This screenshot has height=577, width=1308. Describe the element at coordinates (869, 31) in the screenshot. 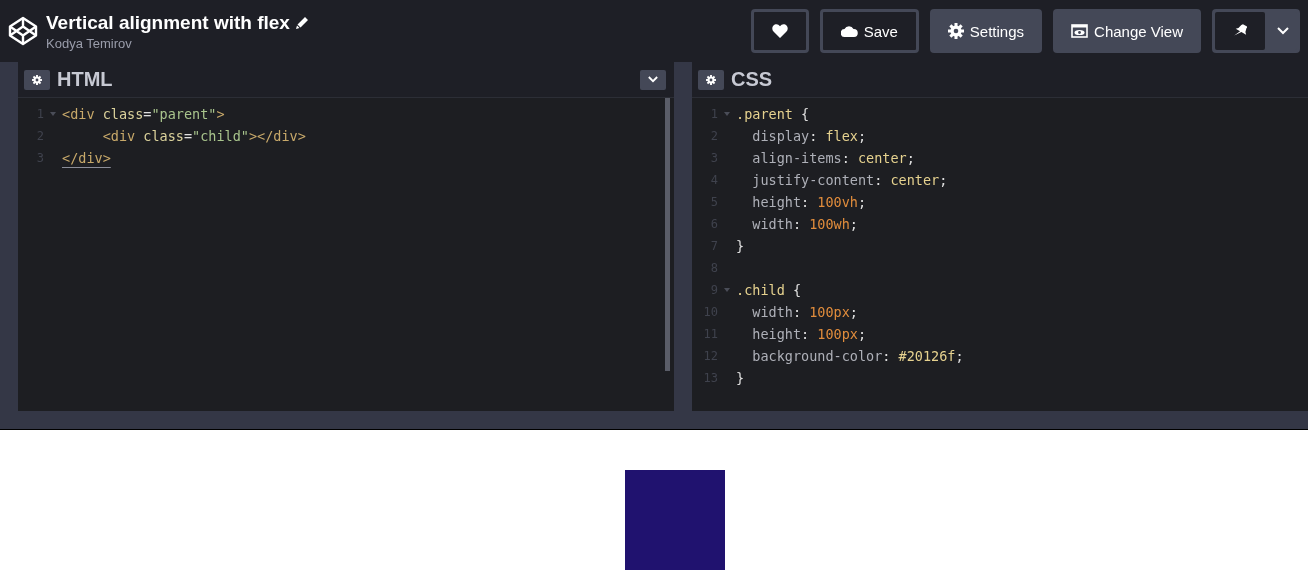

I see `save-button: Save` at that location.